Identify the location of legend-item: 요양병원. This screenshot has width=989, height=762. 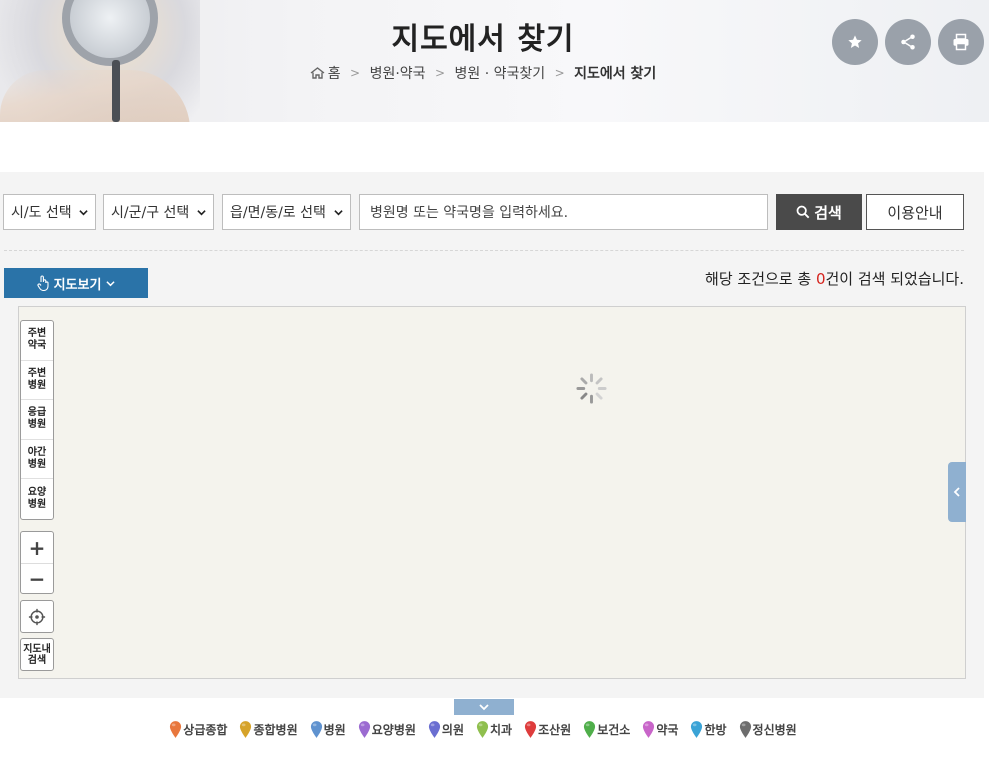
(387, 729).